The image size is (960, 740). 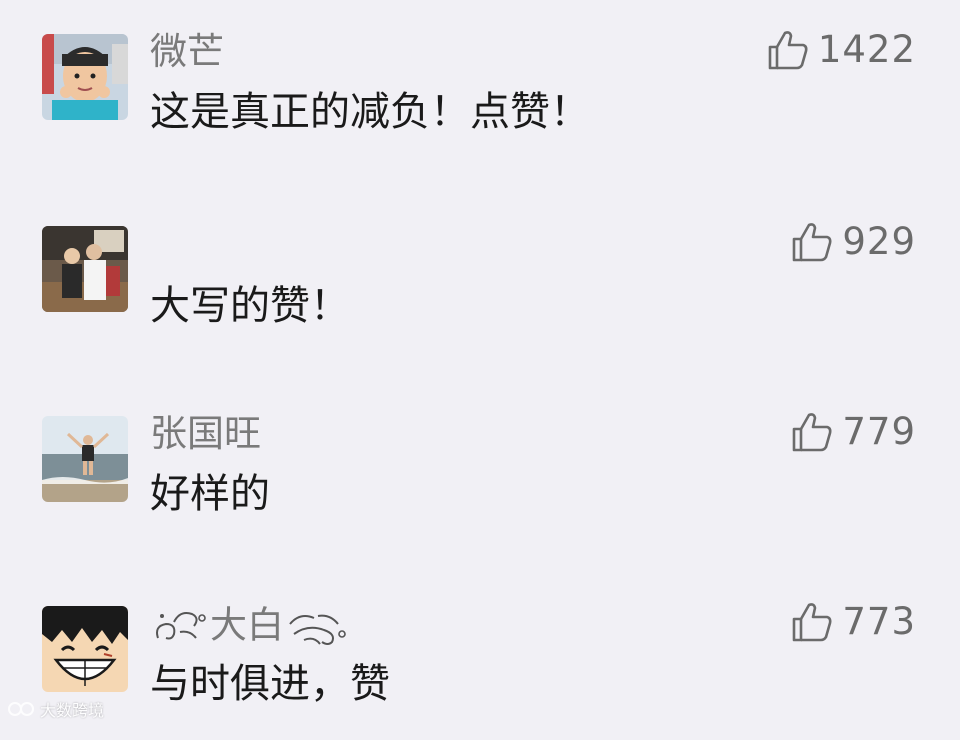 I want to click on like-count: 929, so click(x=879, y=241).